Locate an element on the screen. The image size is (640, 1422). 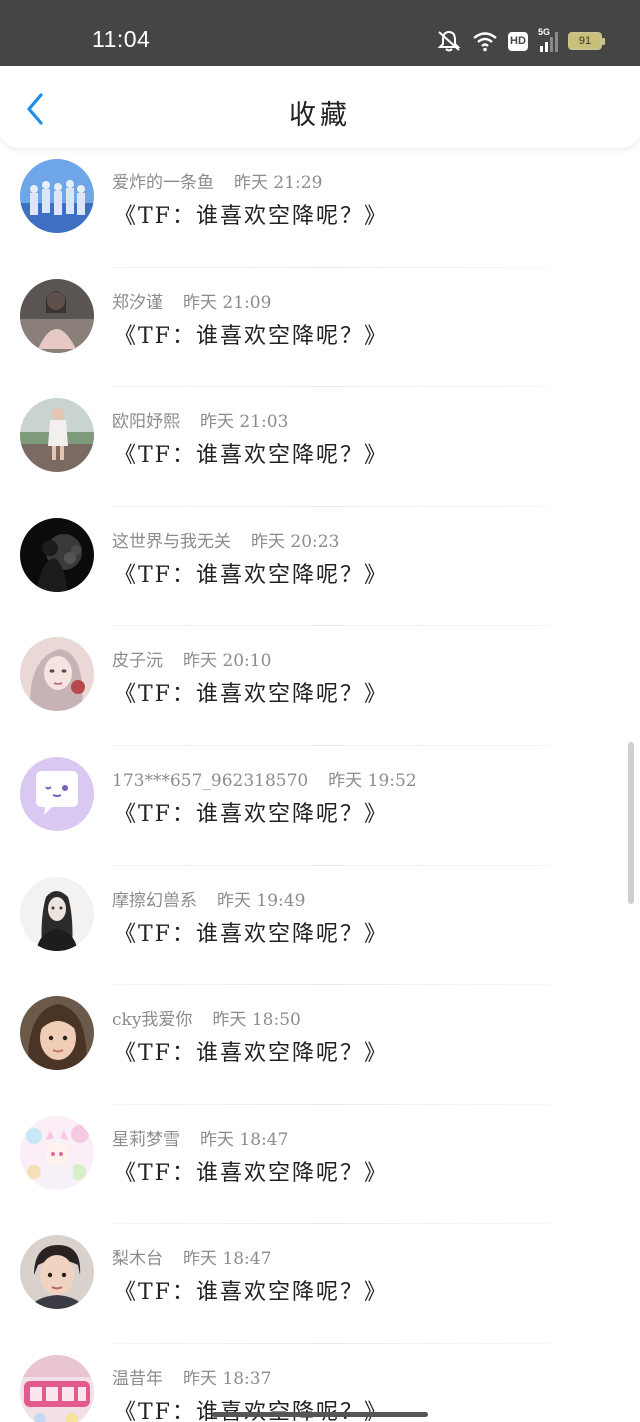
timestamp: 昨天 19:49 is located at coordinates (261, 900).